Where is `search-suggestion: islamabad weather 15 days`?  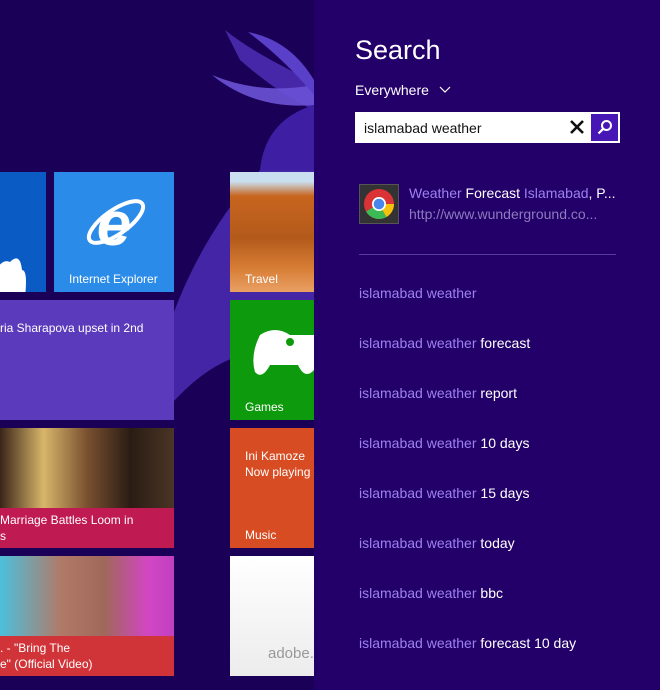
search-suggestion: islamabad weather 15 days is located at coordinates (444, 493).